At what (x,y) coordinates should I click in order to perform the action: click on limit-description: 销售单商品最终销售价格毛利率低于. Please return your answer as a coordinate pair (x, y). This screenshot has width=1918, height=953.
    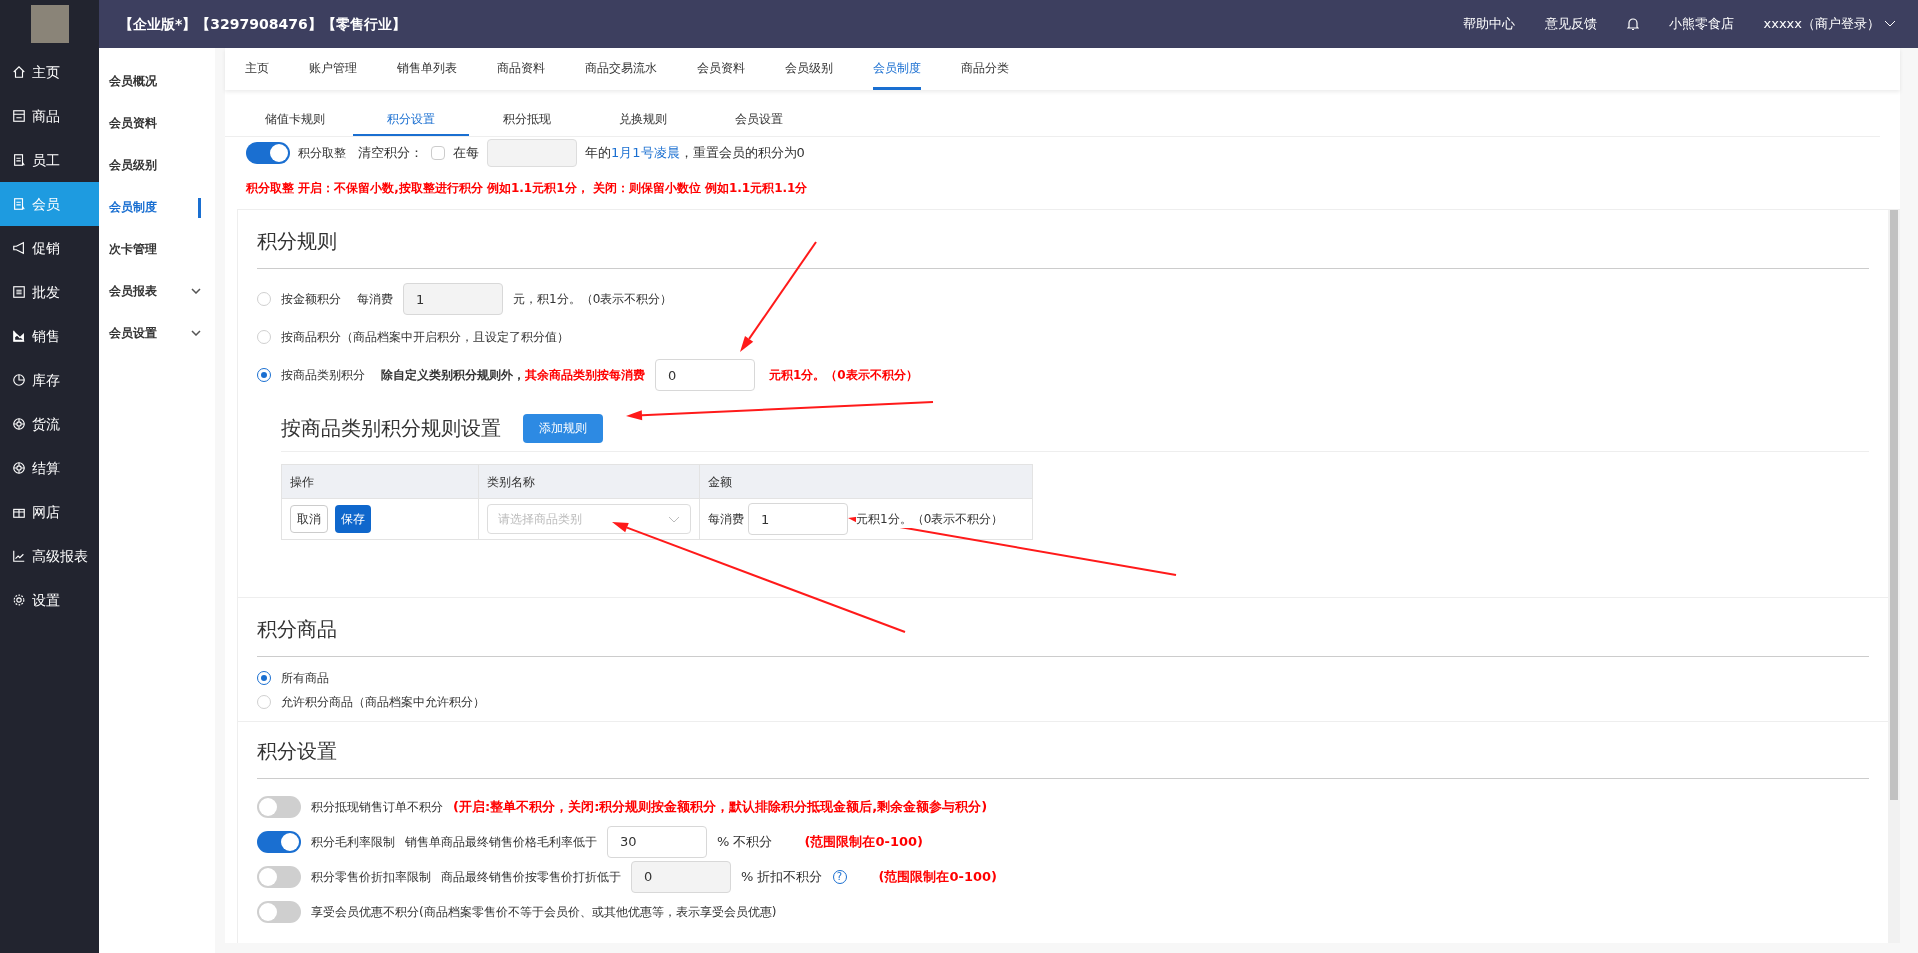
    Looking at the image, I should click on (501, 842).